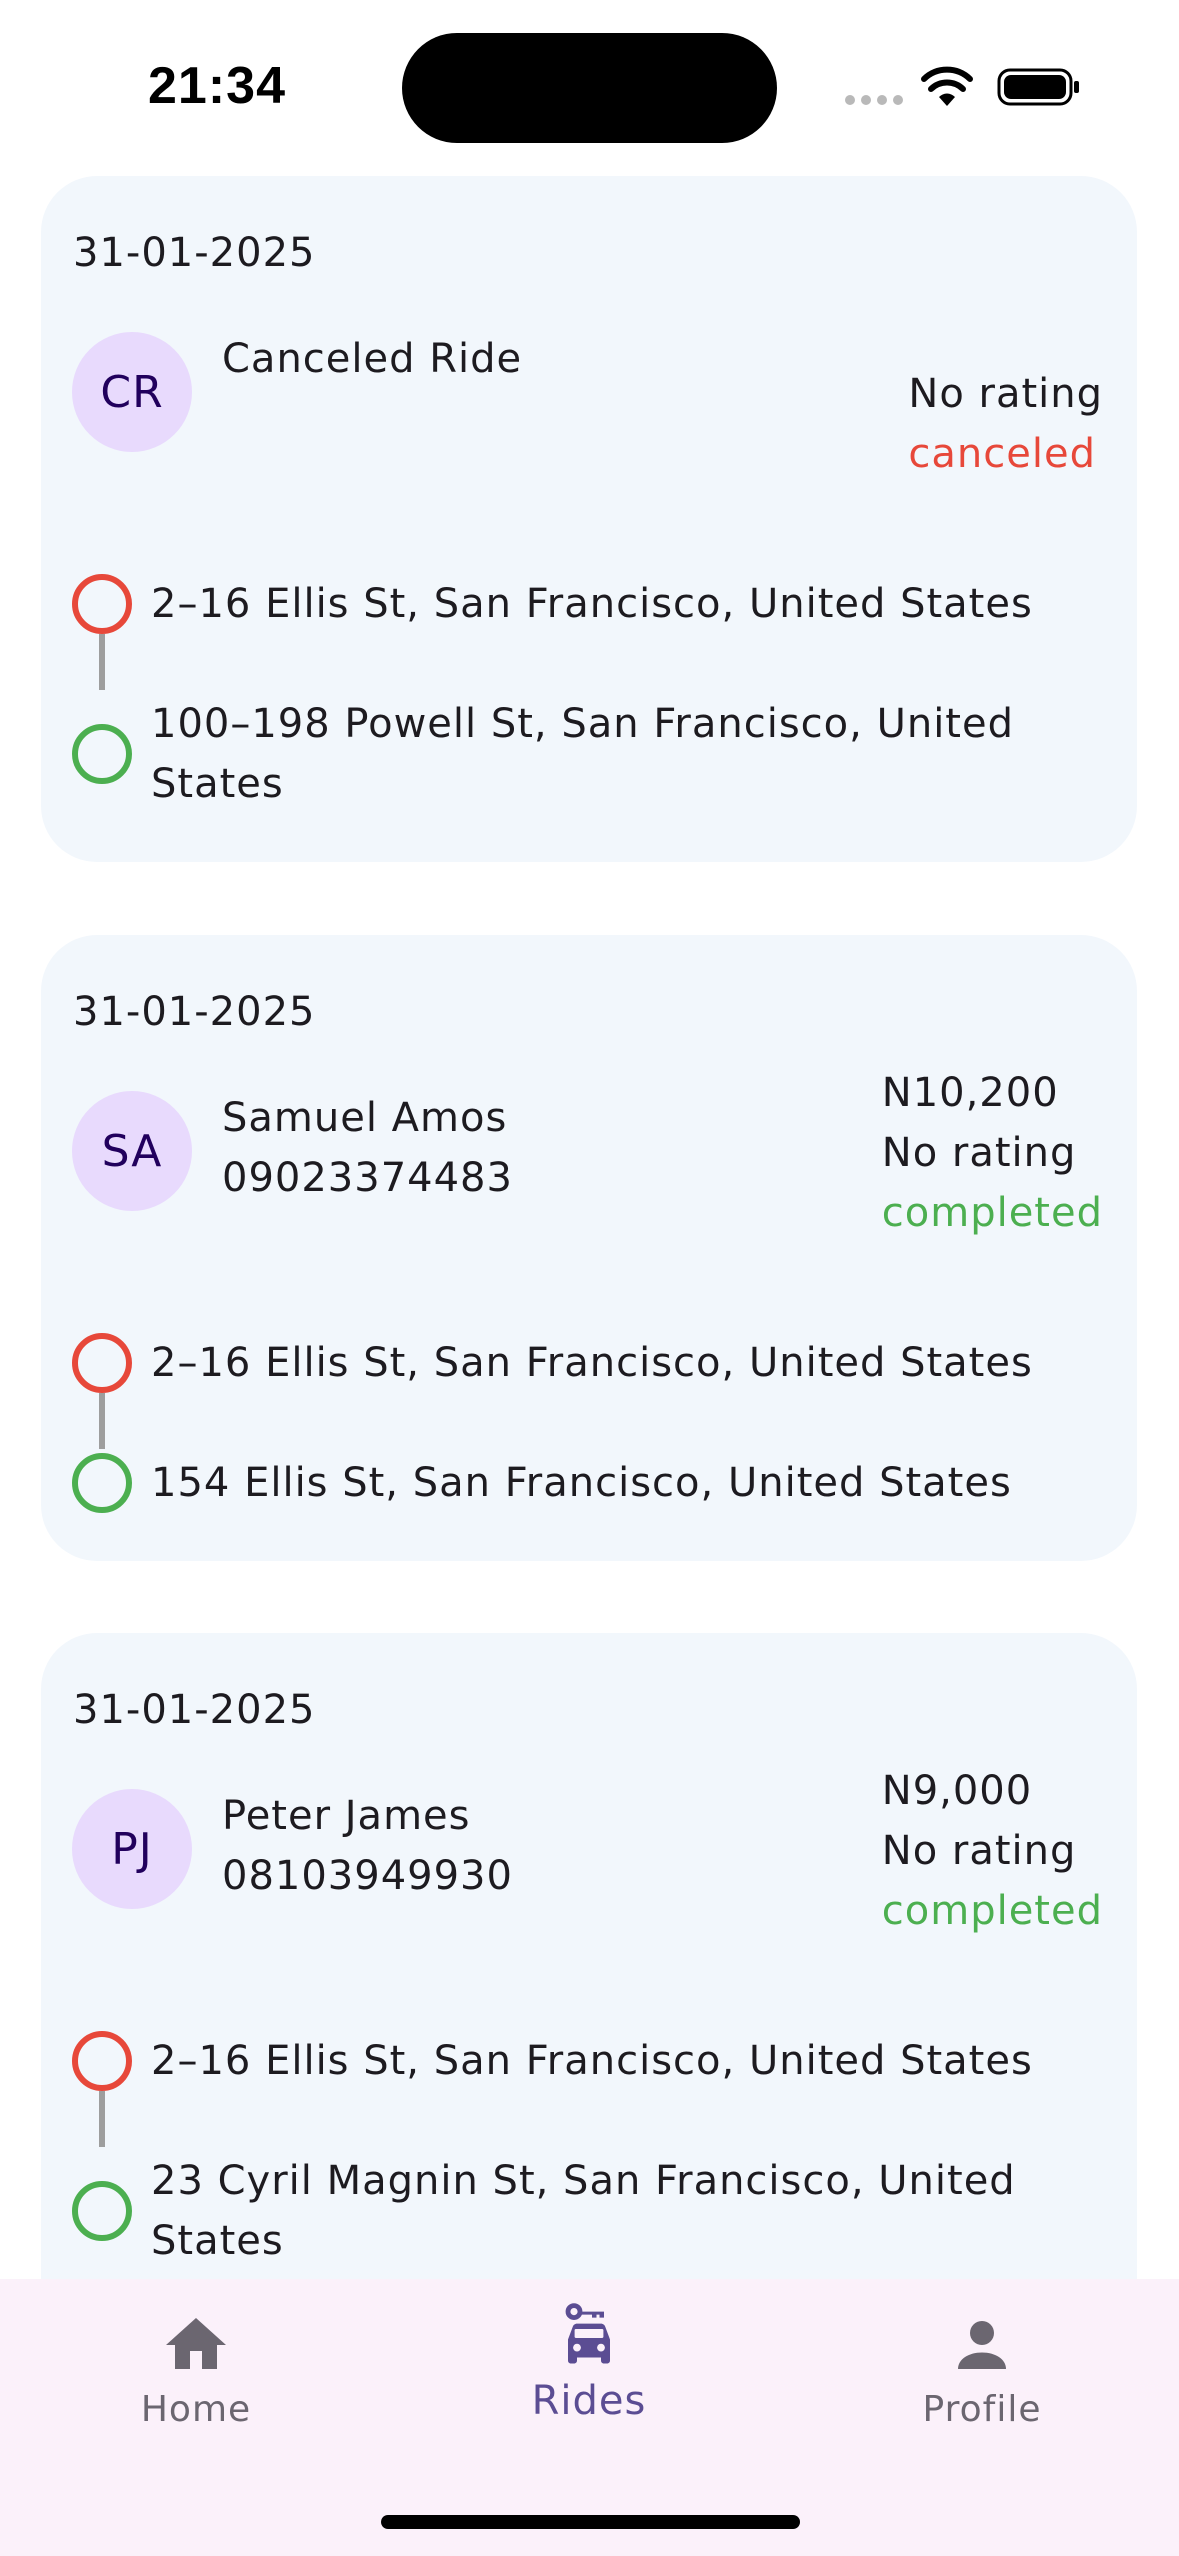  I want to click on fare-amount: N10,200, so click(970, 1093).